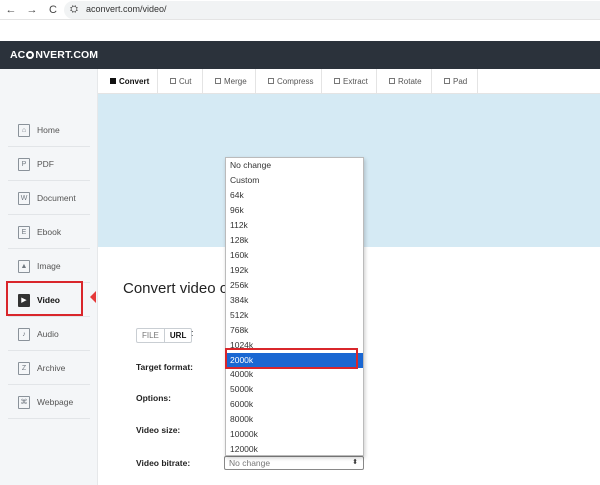 The width and height of the screenshot is (600, 485). I want to click on active-pointer-icon, so click(93, 297).